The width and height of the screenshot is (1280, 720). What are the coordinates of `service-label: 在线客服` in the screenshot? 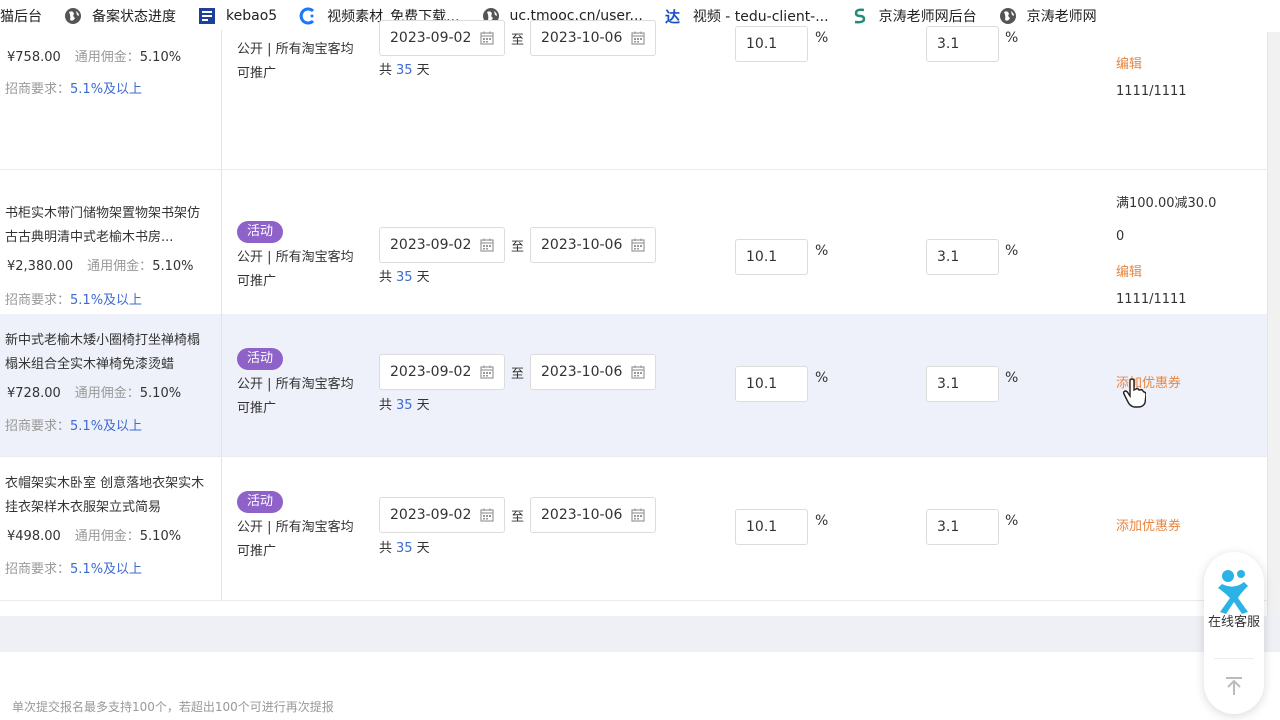 It's located at (1234, 623).